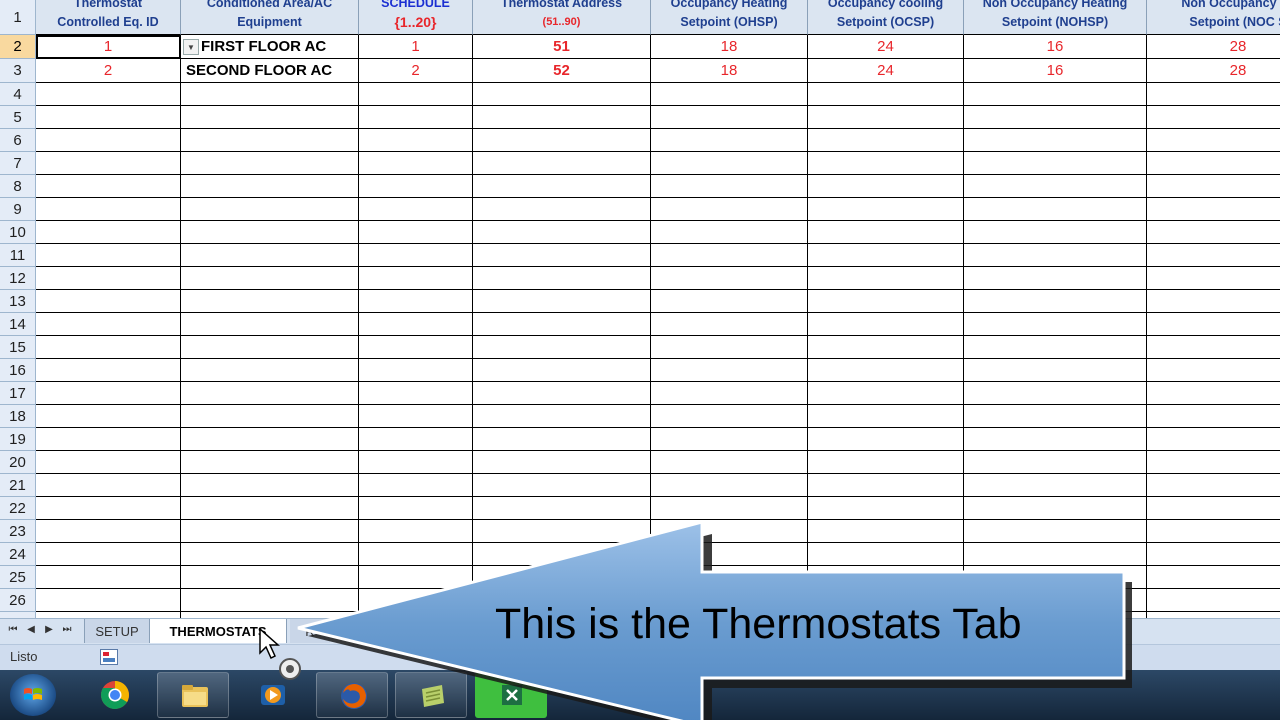  What do you see at coordinates (416, 47) in the screenshot?
I see `table-cell: 1` at bounding box center [416, 47].